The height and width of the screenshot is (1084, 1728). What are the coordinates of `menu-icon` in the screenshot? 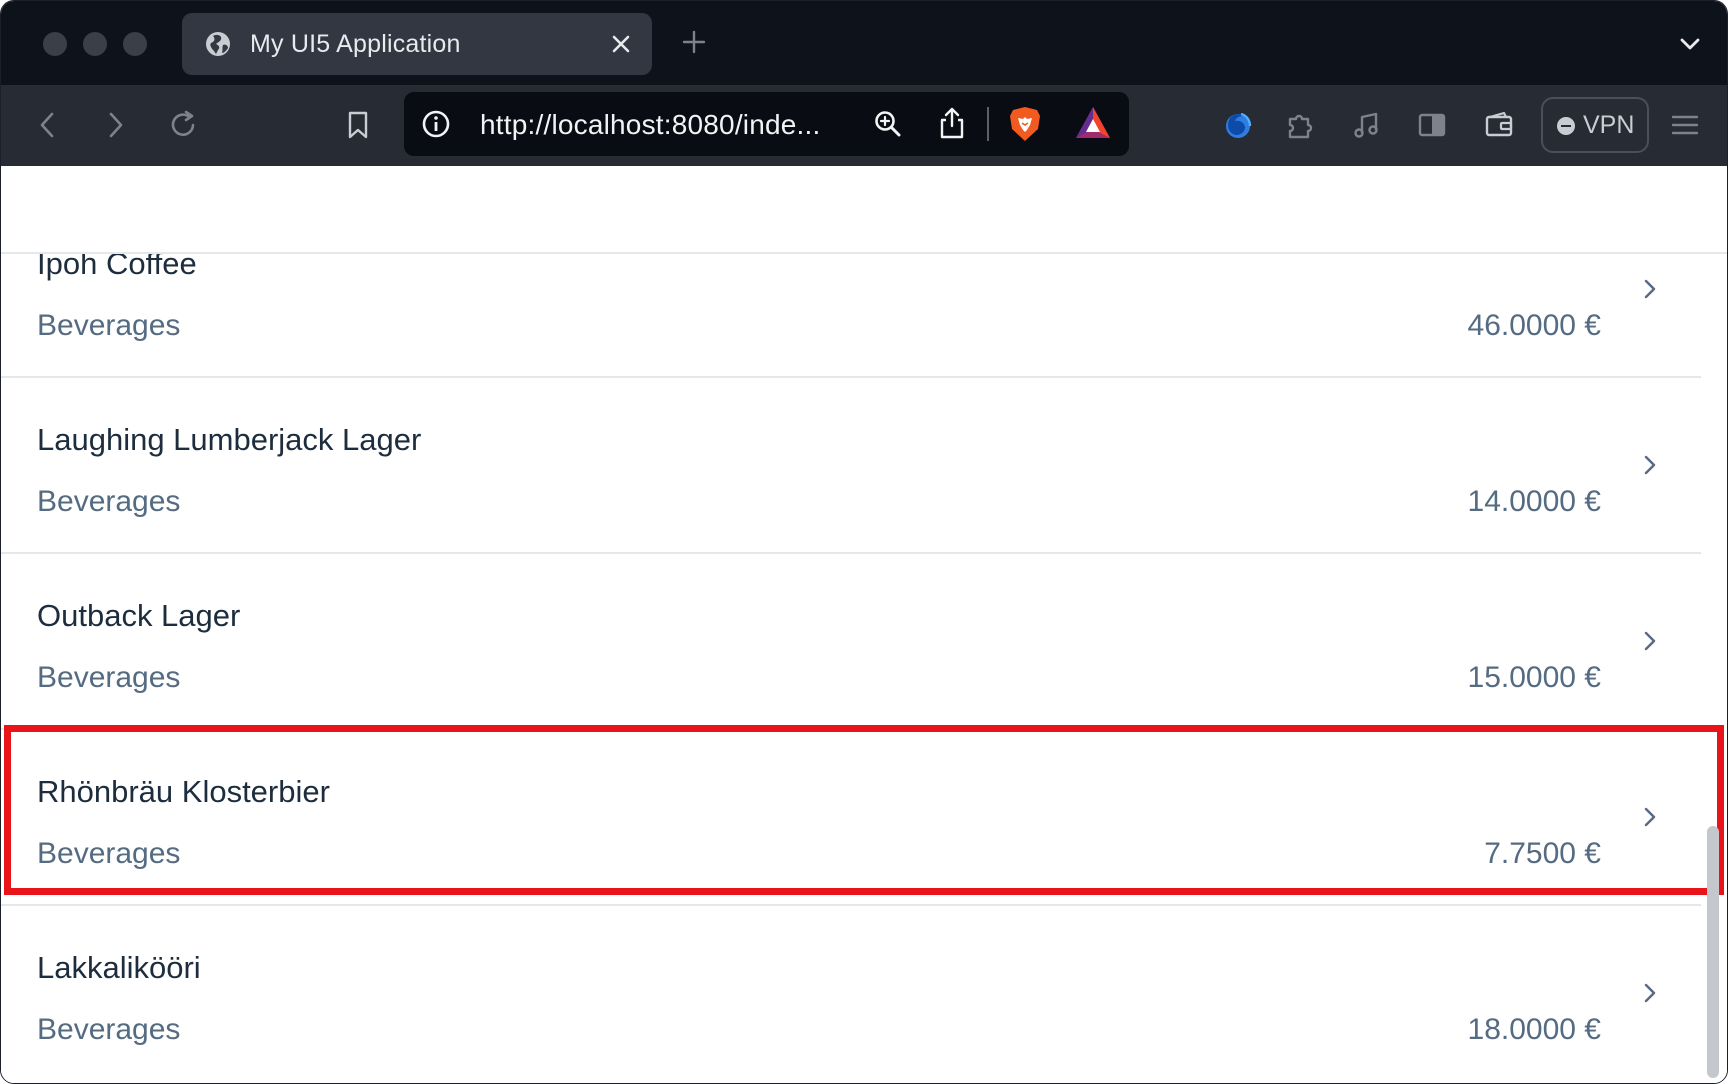 It's located at (1685, 125).